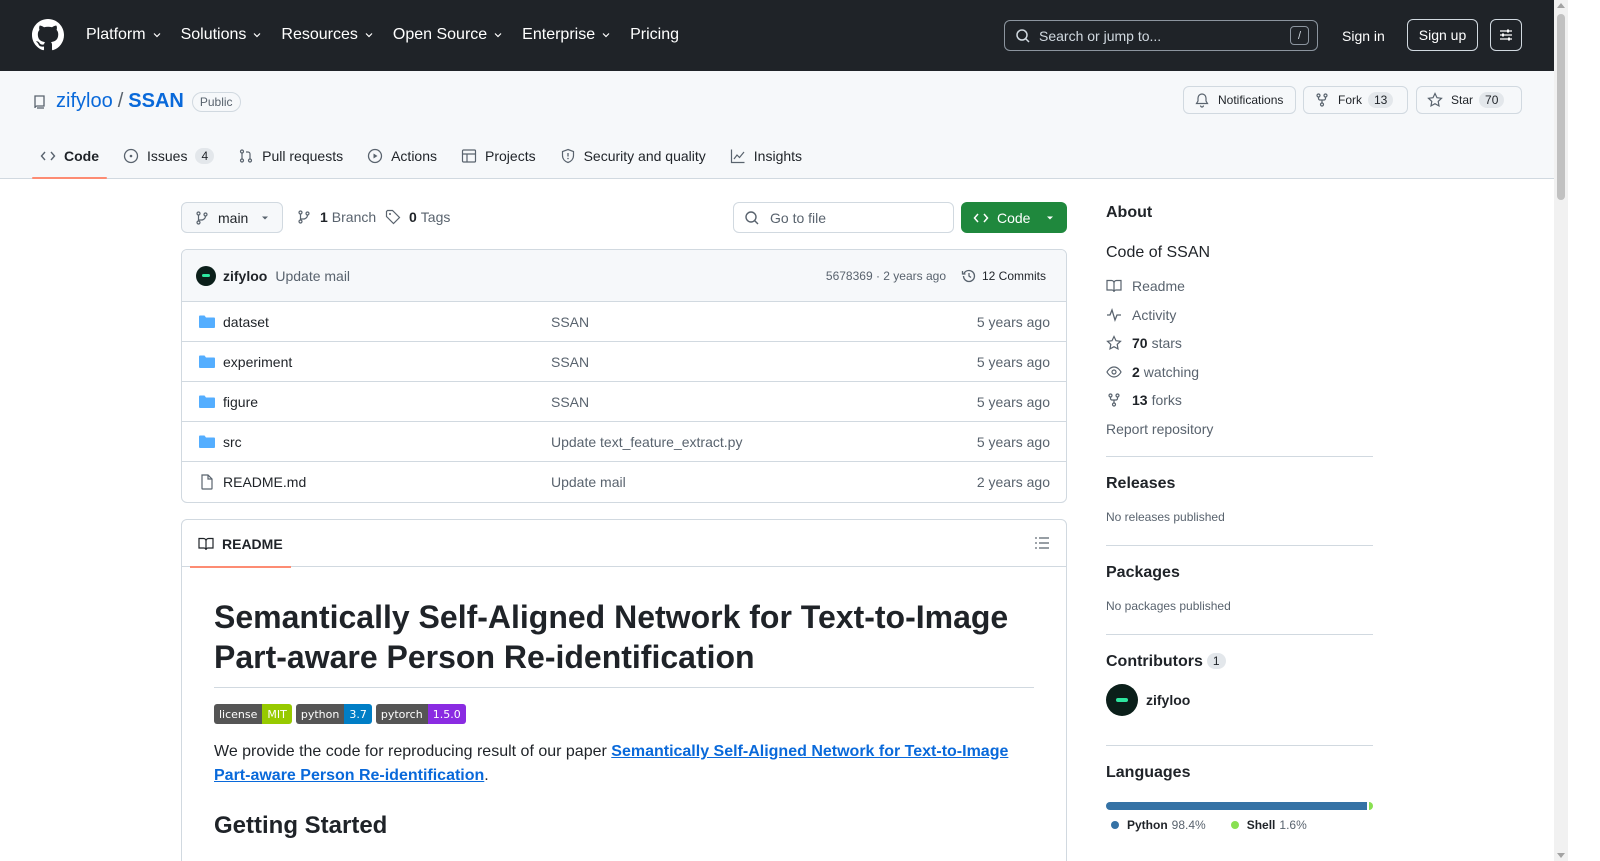 The height and width of the screenshot is (861, 1600). I want to click on commits-history-link: 12 Commits, so click(1003, 276).